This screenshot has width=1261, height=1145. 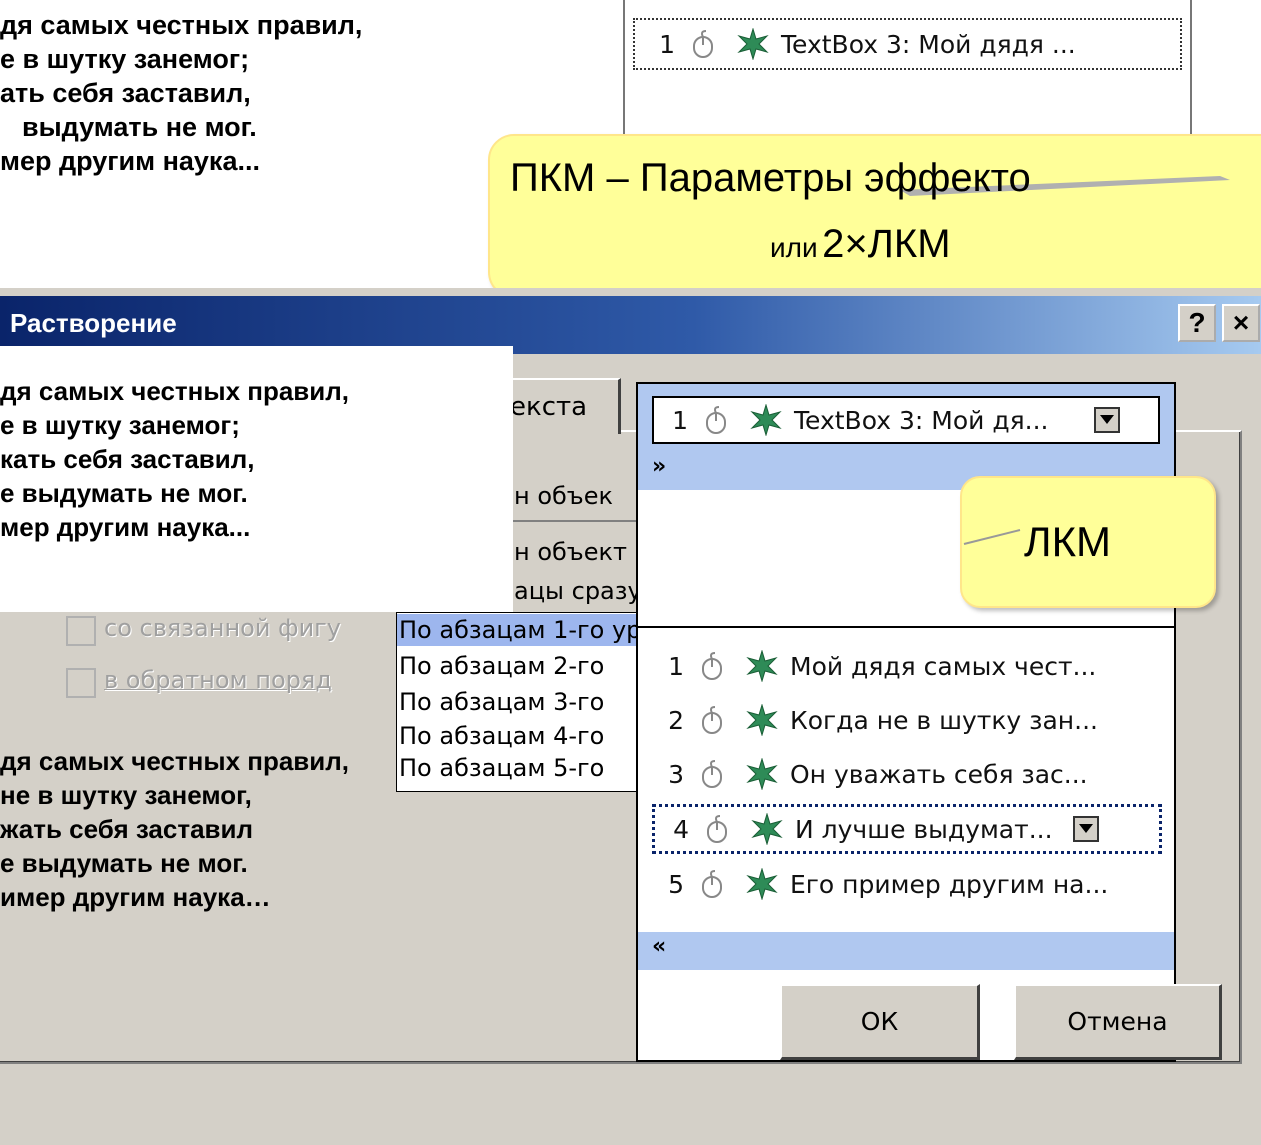 What do you see at coordinates (93, 323) in the screenshot?
I see `dialog-title: Растворение` at bounding box center [93, 323].